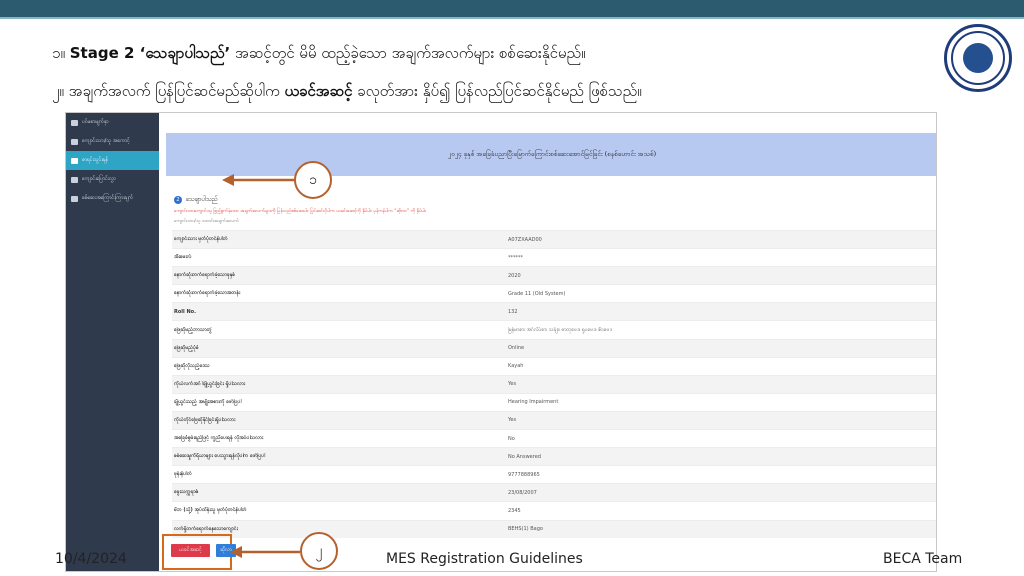  Describe the element at coordinates (554, 420) in the screenshot. I see `table-row: ကိုယ်တိုင်ဖြေဆိုနိုင်ခြင်းရှိပါသလား Yes` at that location.